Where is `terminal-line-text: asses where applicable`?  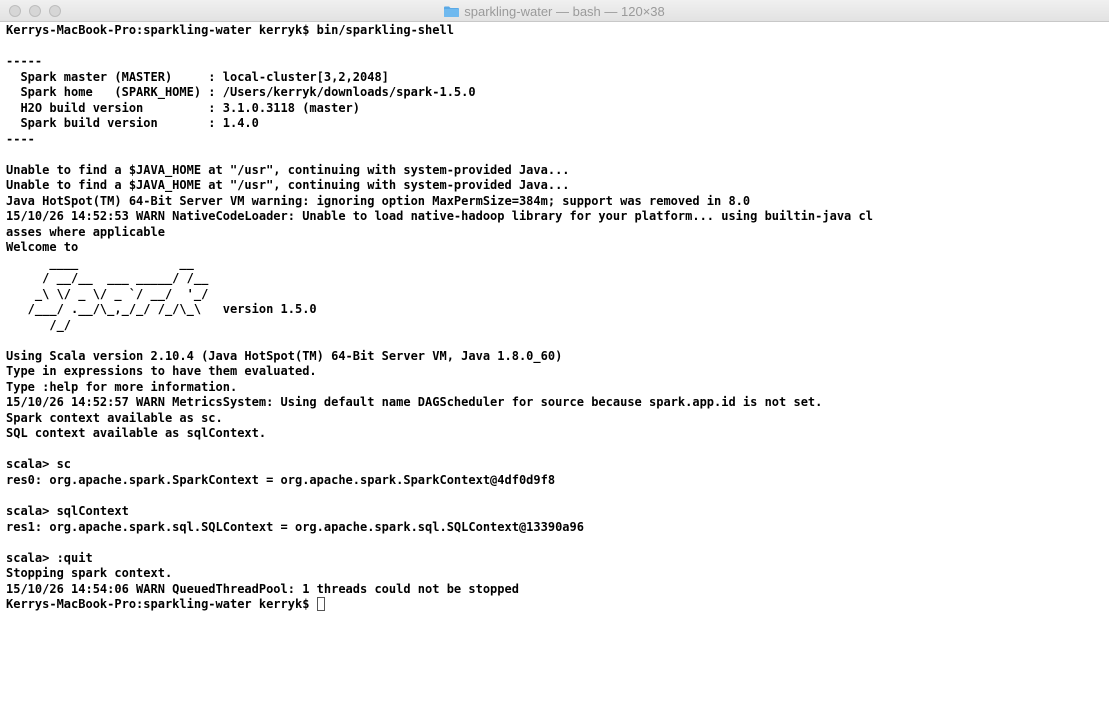
terminal-line-text: asses where applicable is located at coordinates (85, 231).